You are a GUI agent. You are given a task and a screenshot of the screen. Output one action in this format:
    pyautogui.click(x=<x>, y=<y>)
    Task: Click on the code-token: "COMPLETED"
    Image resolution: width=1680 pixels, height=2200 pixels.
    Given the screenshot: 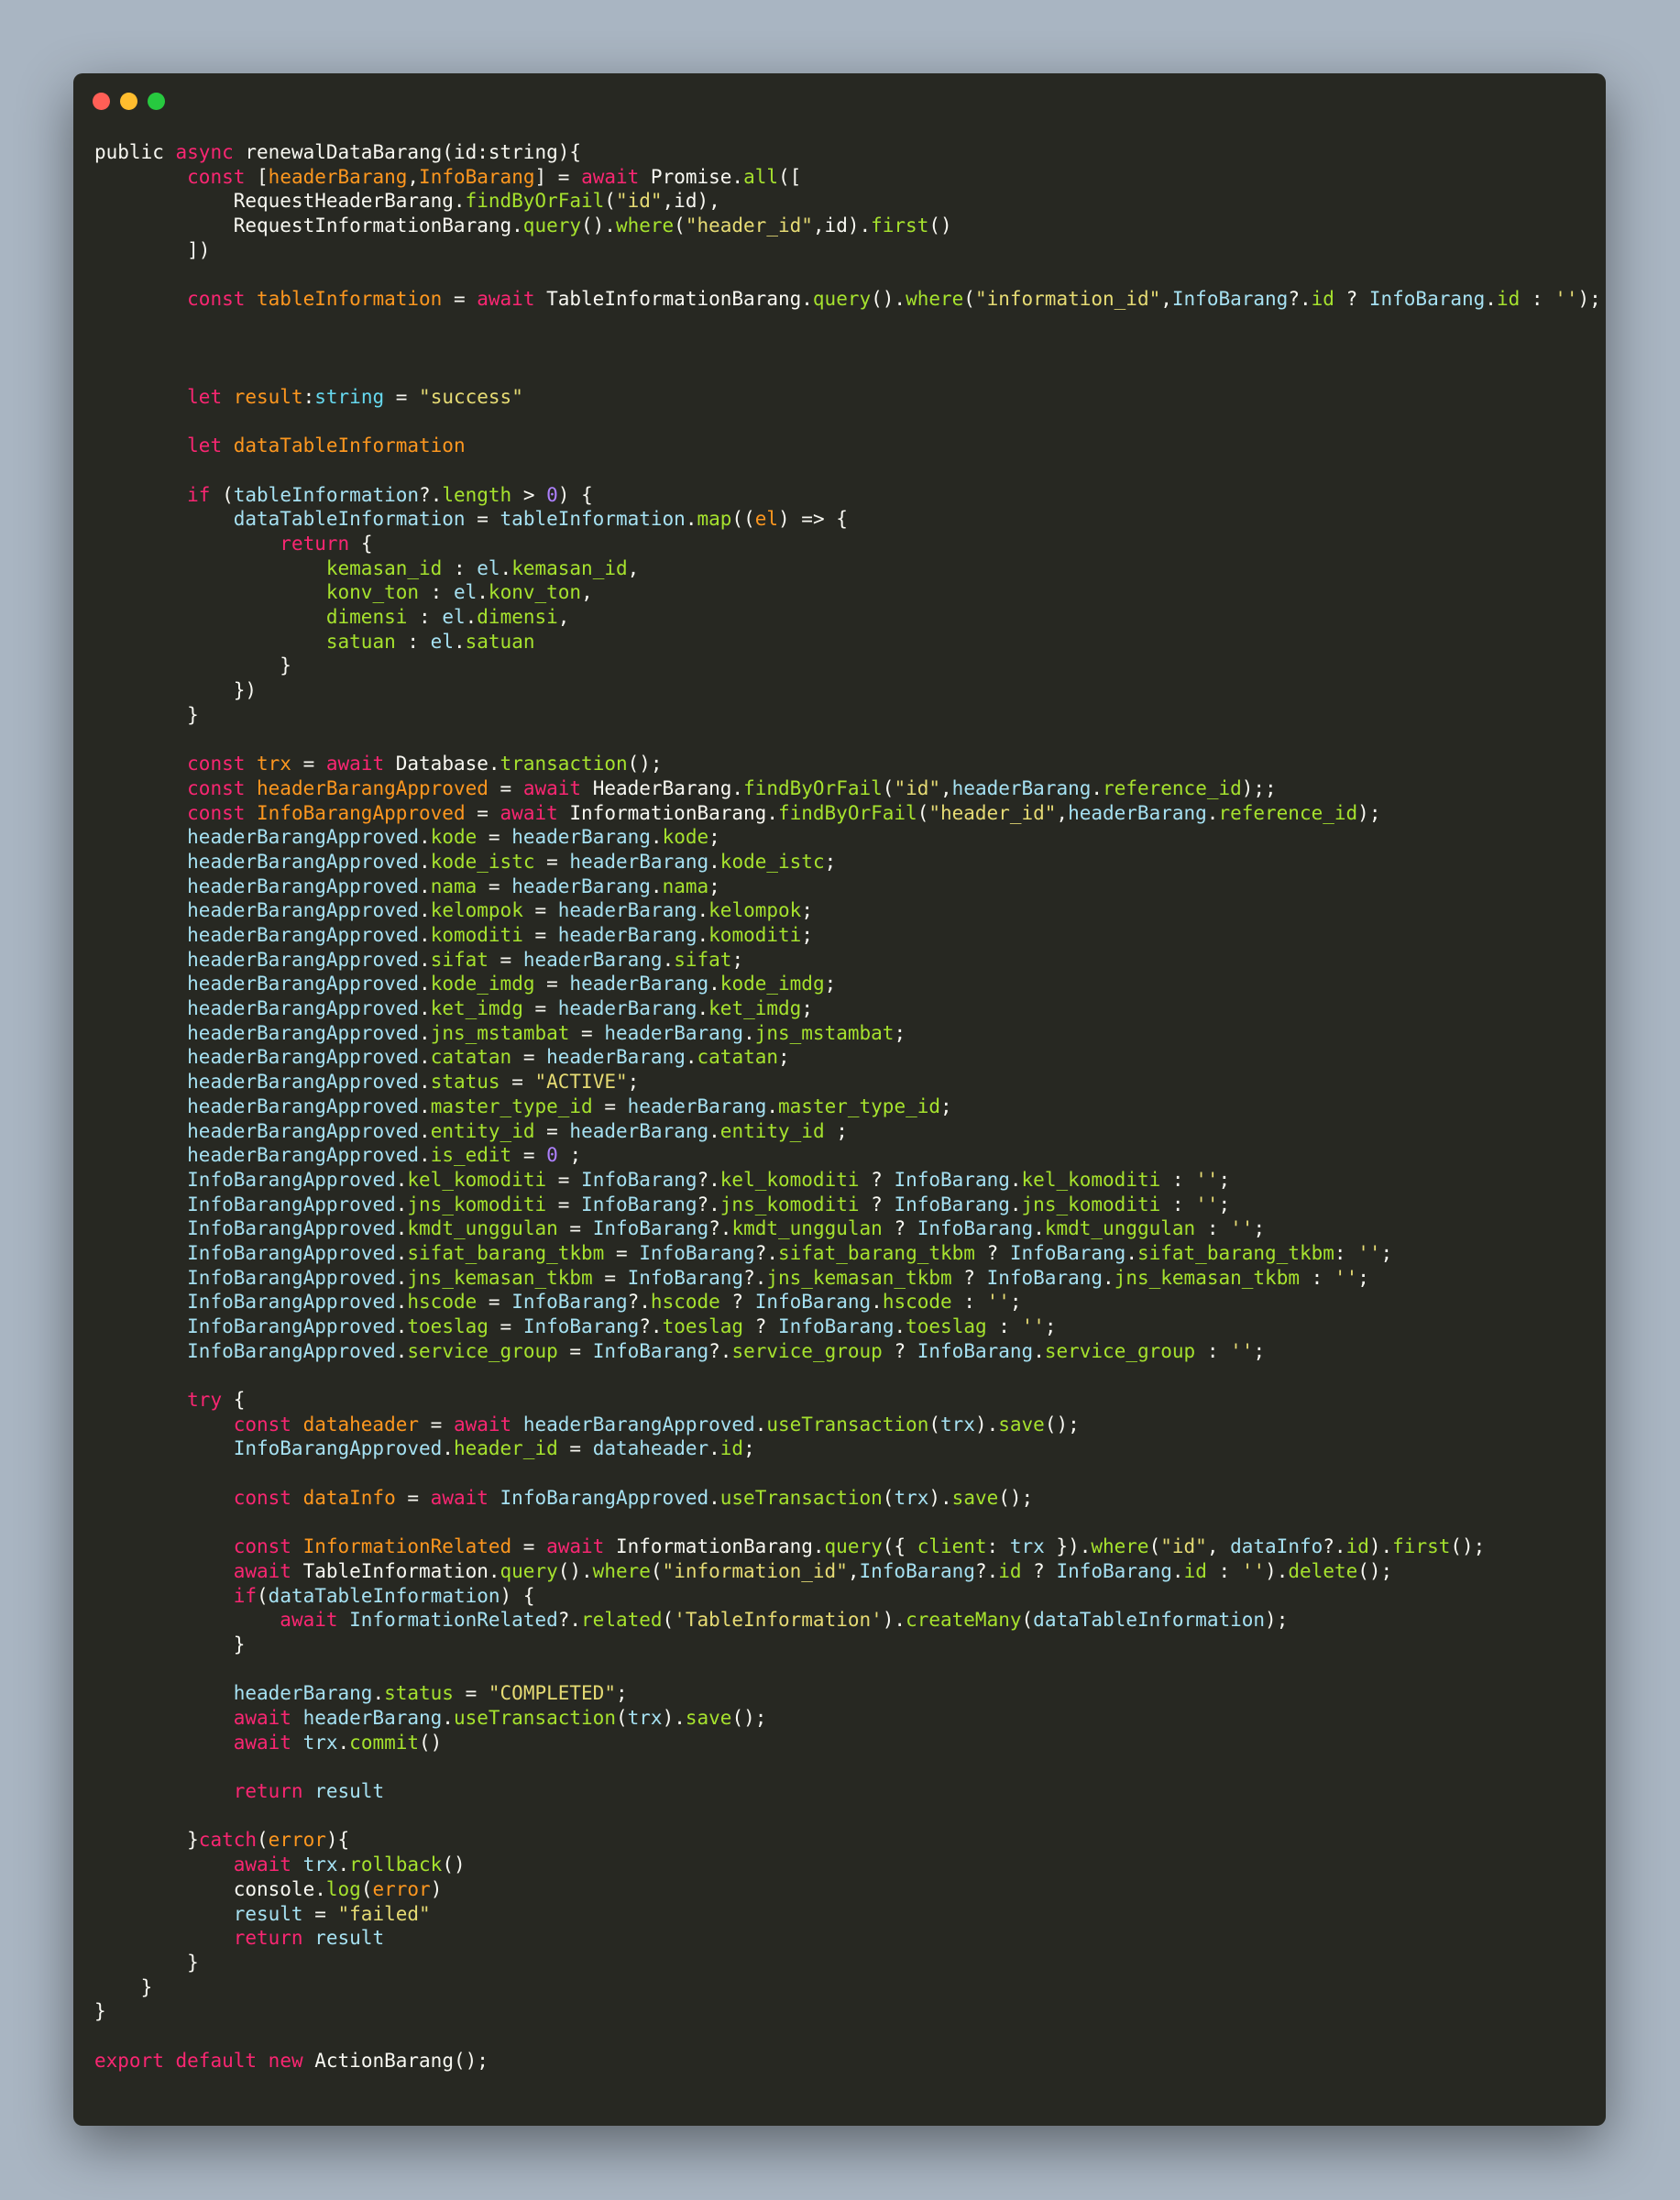 What is the action you would take?
    pyautogui.click(x=552, y=1693)
    